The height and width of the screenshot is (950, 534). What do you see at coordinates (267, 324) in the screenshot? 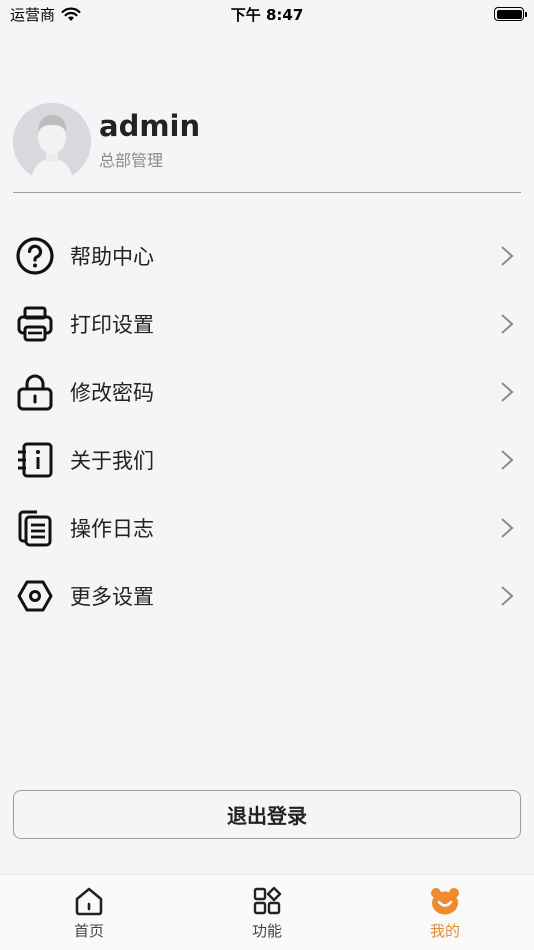
I see `menu-item-print-settings: 打印设置` at bounding box center [267, 324].